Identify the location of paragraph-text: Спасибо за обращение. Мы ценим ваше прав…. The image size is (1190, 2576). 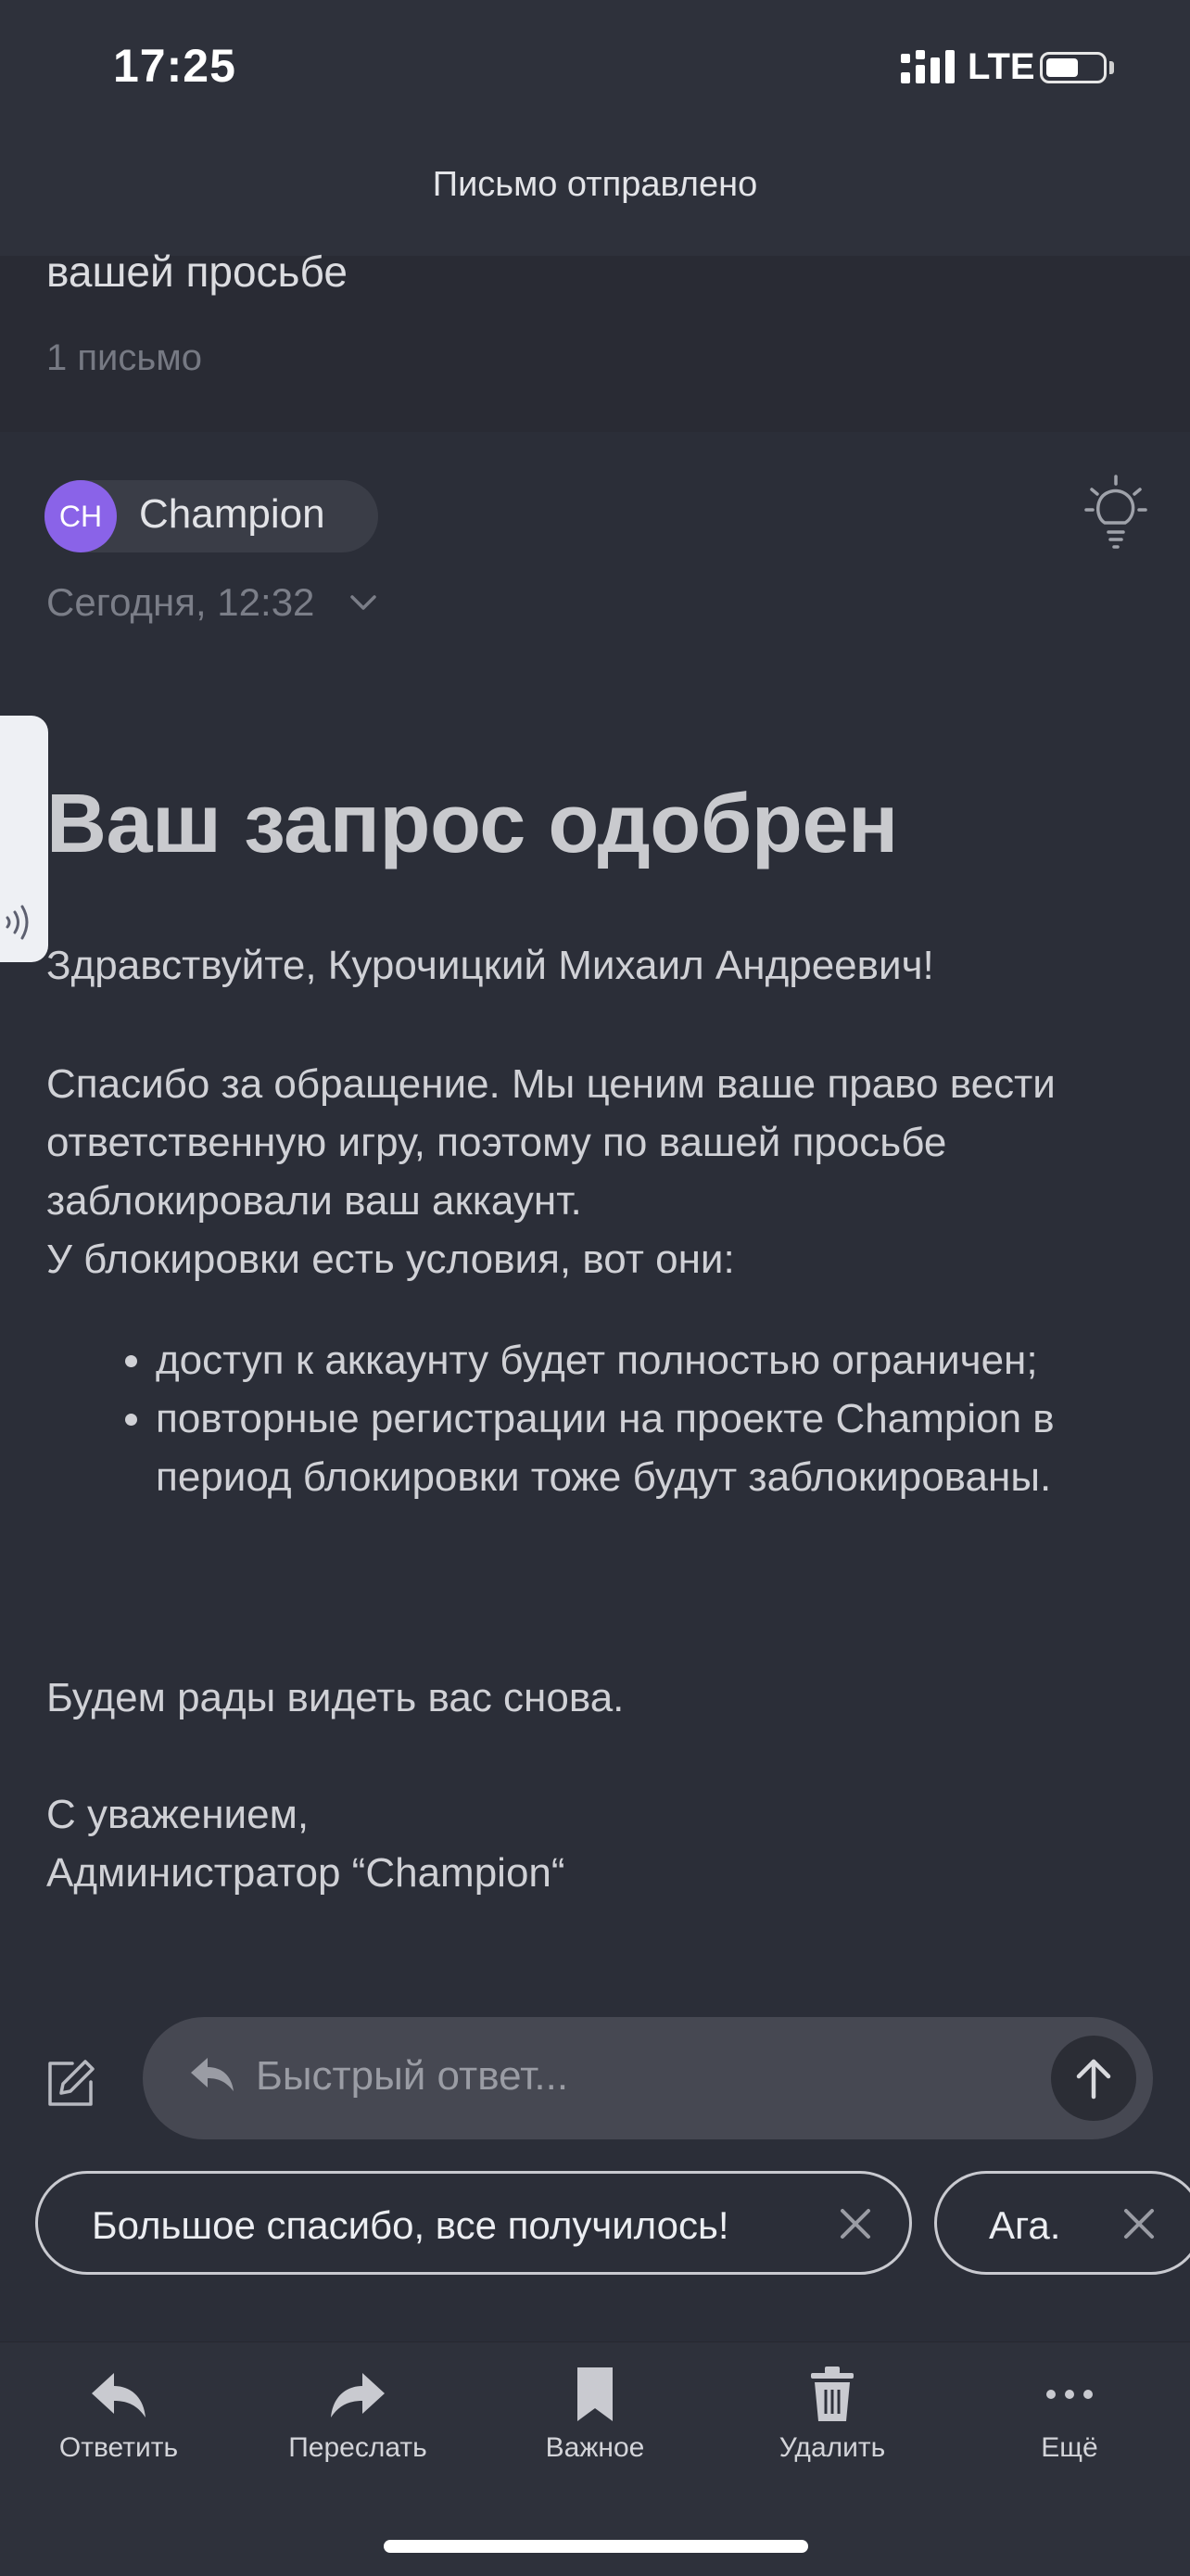
(551, 1142).